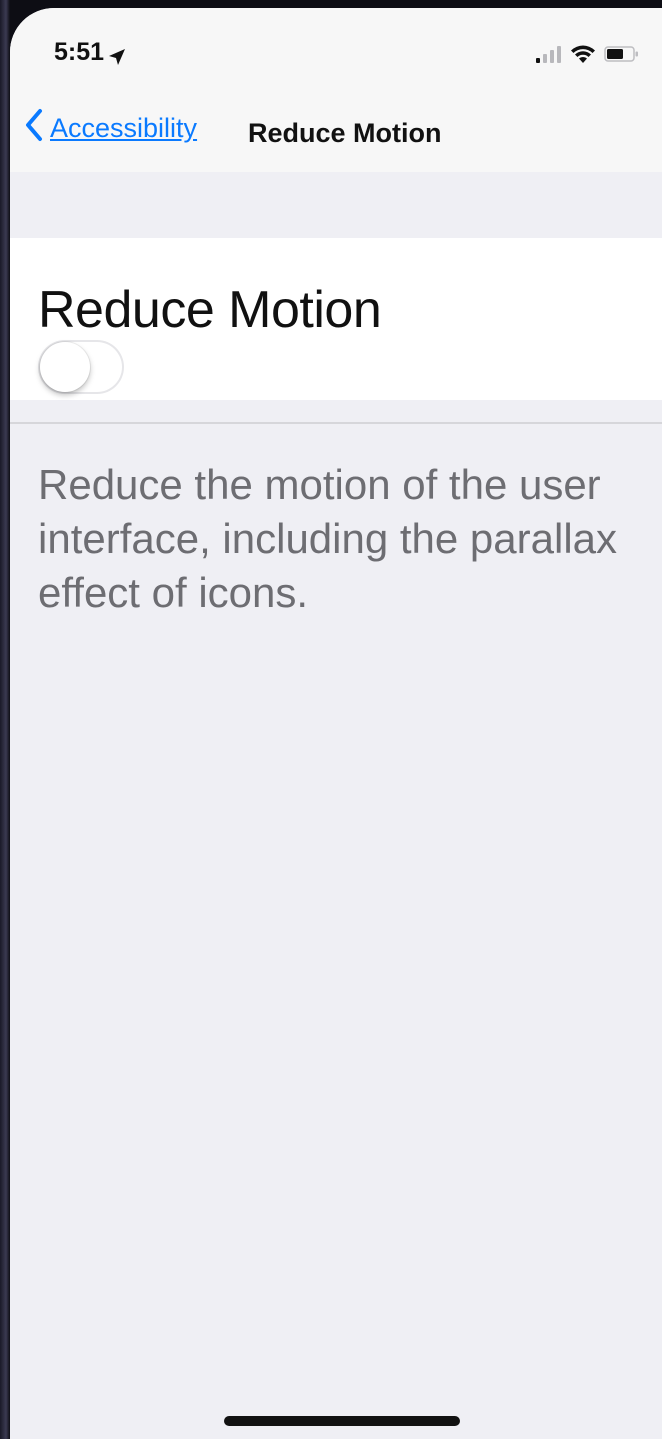 The image size is (662, 1439). I want to click on cellular-signal-icon, so click(549, 56).